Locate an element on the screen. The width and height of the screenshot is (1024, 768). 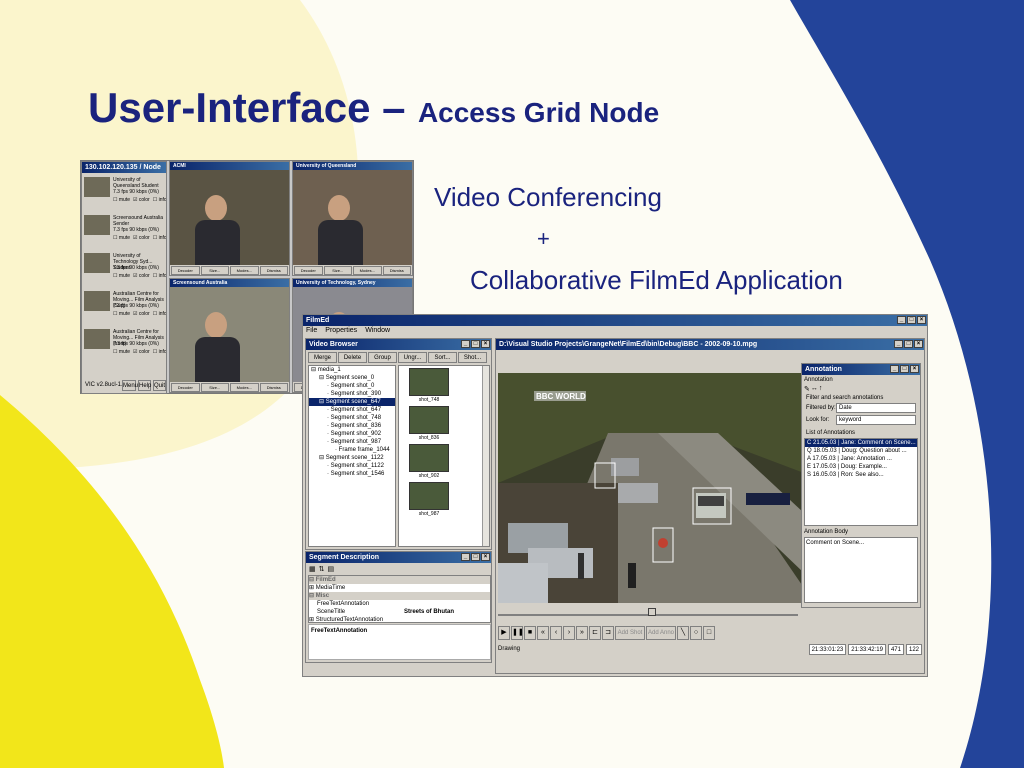
thumb-scrollbar is located at coordinates (485, 456).